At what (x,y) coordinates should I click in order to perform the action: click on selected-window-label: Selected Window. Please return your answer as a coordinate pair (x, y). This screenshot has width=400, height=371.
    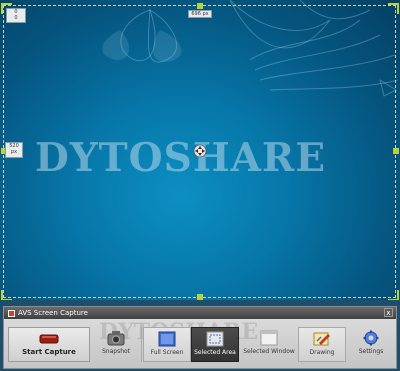
    Looking at the image, I should click on (269, 351).